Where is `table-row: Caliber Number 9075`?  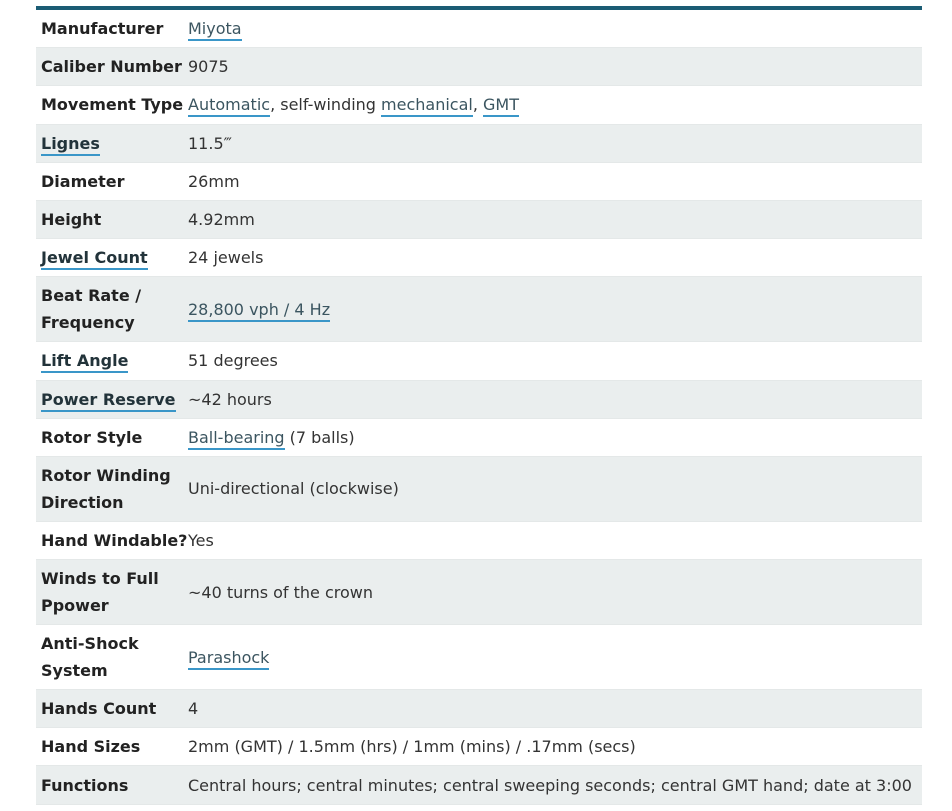 table-row: Caliber Number 9075 is located at coordinates (479, 67).